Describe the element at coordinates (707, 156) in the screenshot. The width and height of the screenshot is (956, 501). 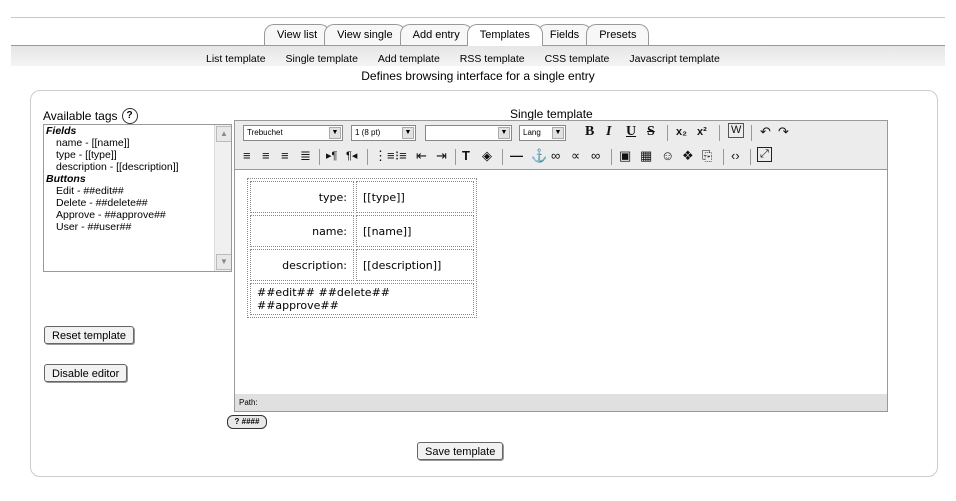
I see `search-replace-icon: ⎘` at that location.